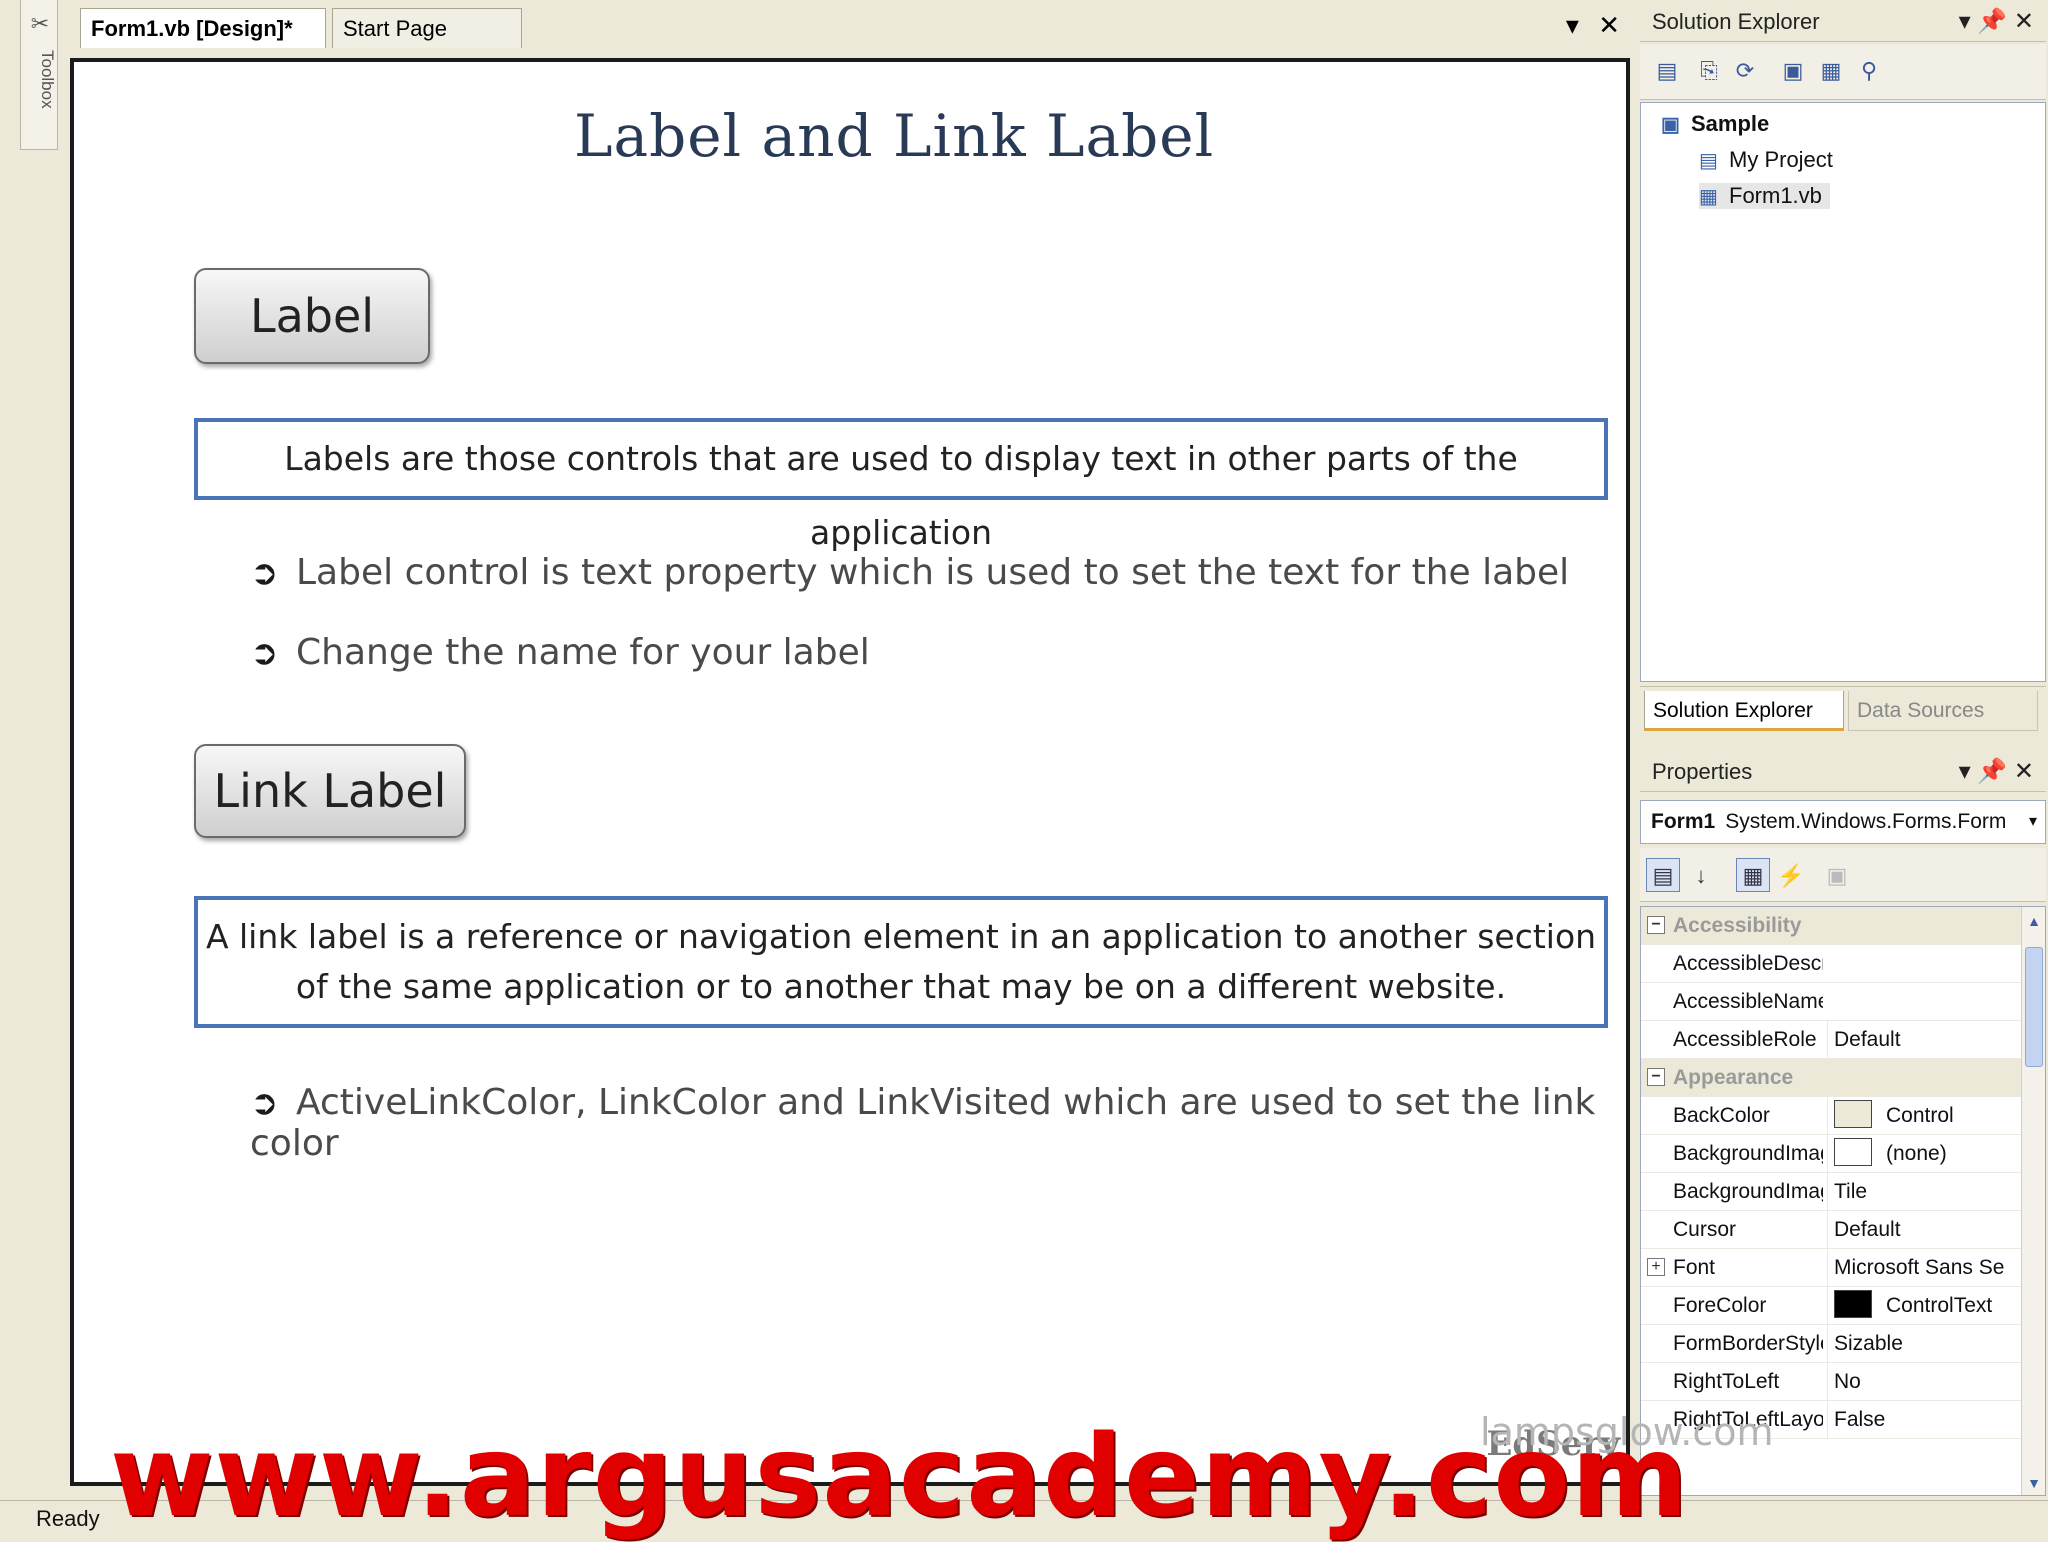  I want to click on object-type: System.Windows.Forms.Form, so click(1866, 821).